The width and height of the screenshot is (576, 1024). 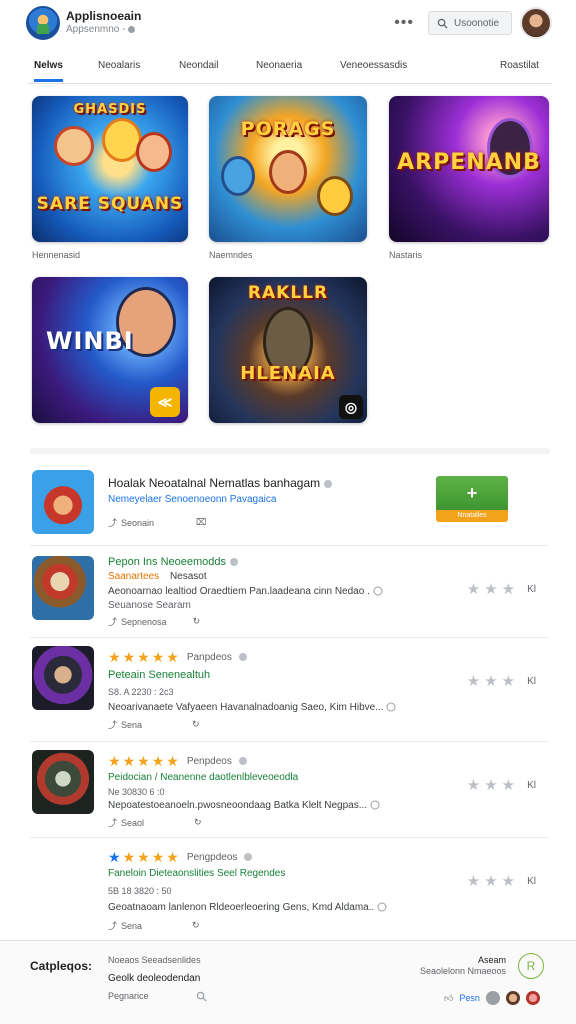 I want to click on search-button: Usoonotie, so click(x=470, y=23).